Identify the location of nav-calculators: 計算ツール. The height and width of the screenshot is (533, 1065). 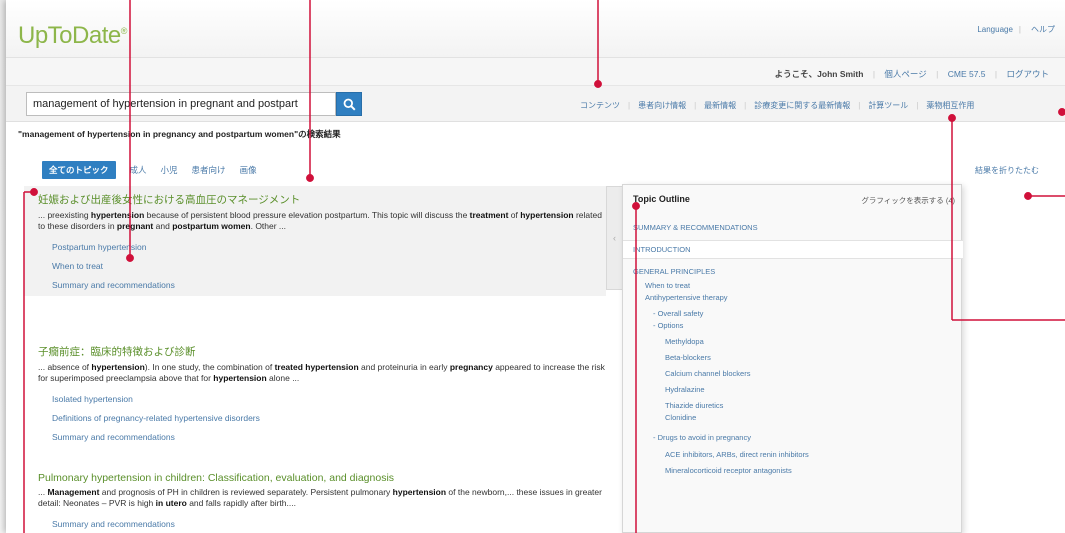
(888, 105).